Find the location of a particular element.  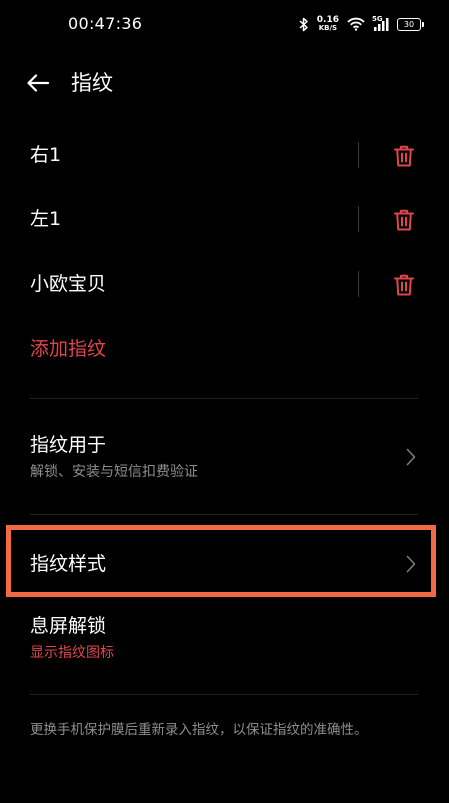

add-fingerprint-button: 添加指纹 is located at coordinates (68, 349).